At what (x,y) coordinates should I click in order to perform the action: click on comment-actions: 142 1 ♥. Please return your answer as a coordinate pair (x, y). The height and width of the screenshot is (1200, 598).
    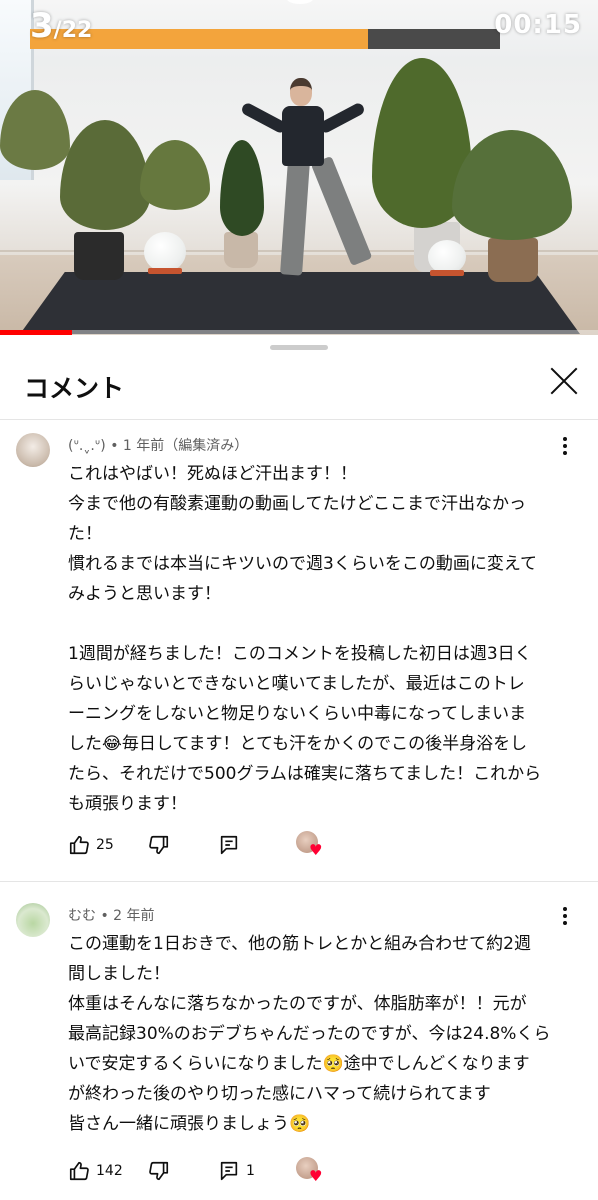
    Looking at the image, I should click on (218, 1171).